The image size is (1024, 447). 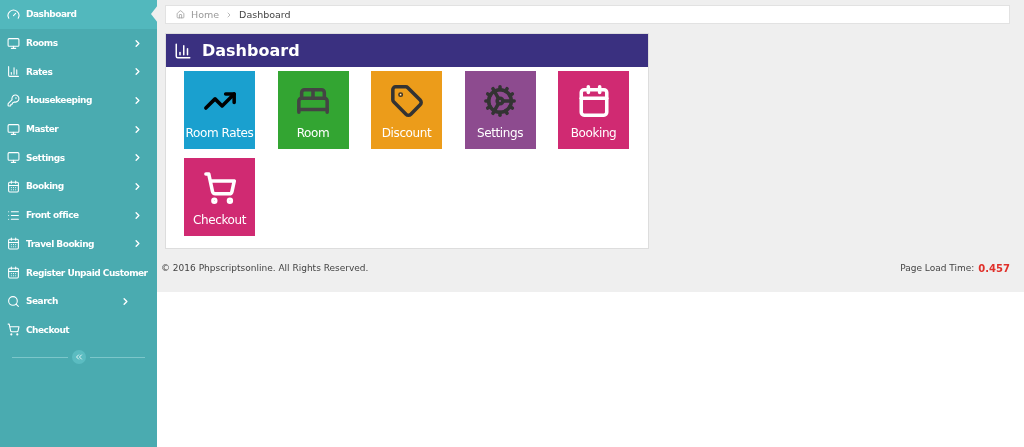 I want to click on sidebar-item: Booking, so click(x=78, y=186).